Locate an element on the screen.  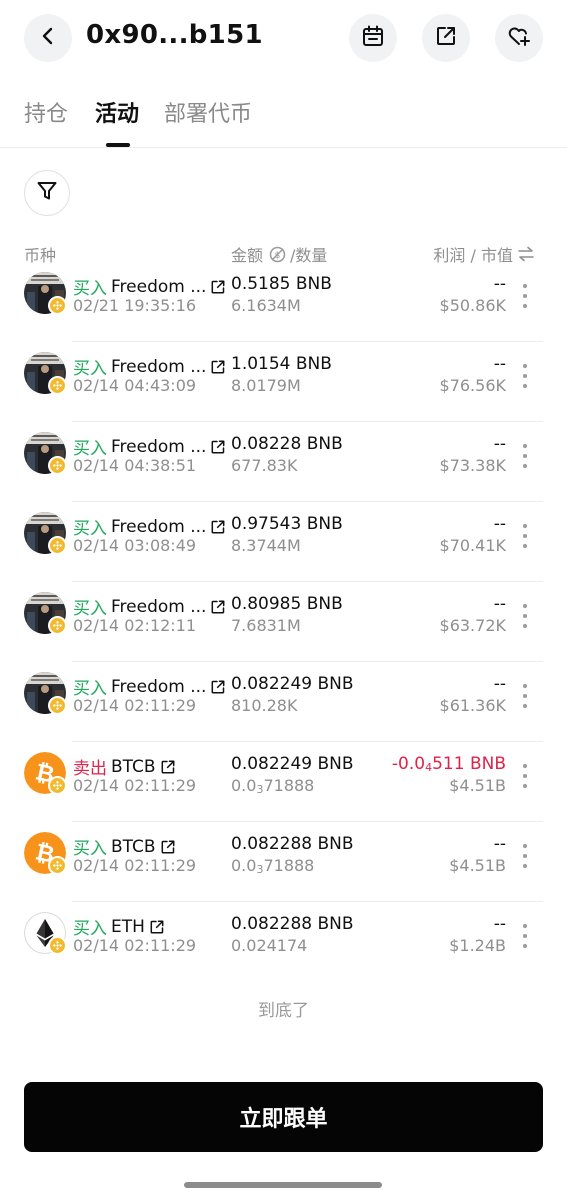
wallet-address-title: 0x90...b151 is located at coordinates (174, 35).